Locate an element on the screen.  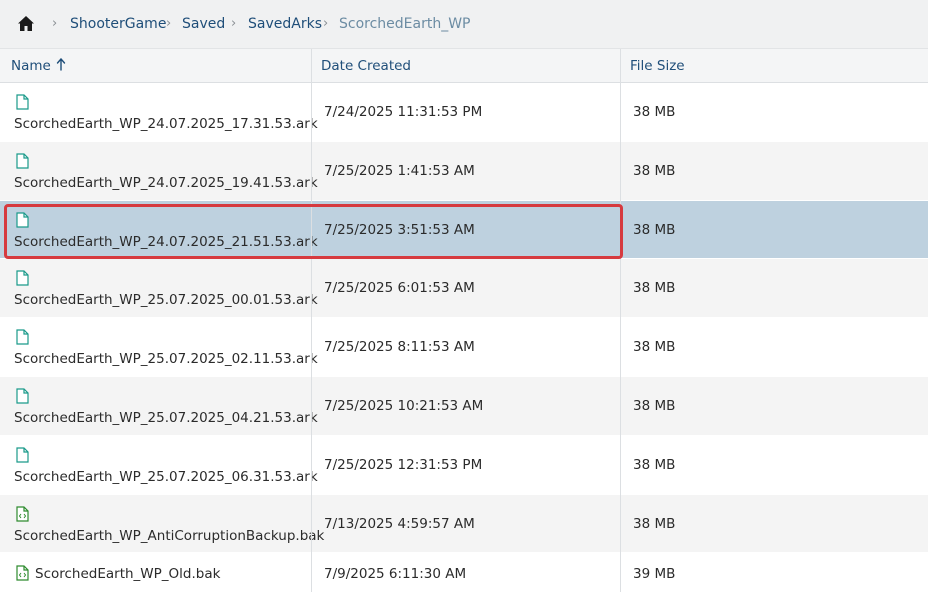
file-date: 7/25/2025 6:01:53 AM is located at coordinates (399, 288).